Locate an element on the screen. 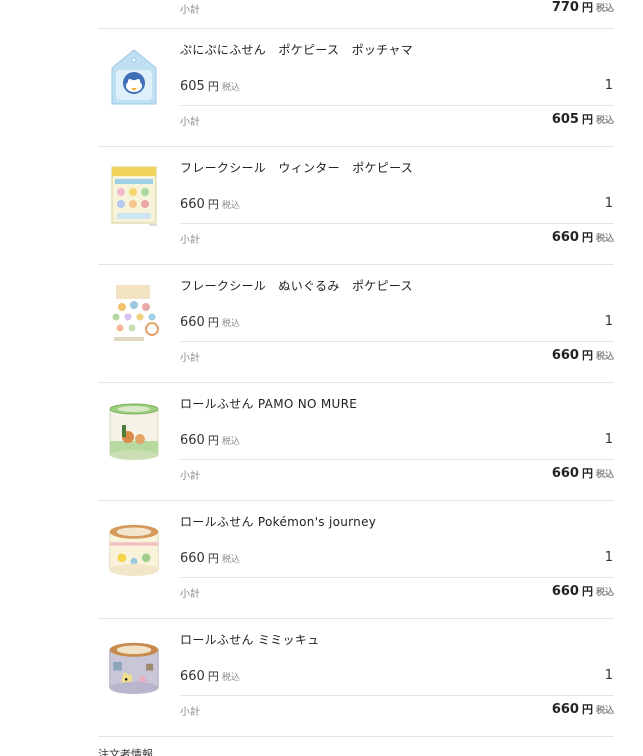  subtotal-value: 770 円税込 is located at coordinates (582, 7).